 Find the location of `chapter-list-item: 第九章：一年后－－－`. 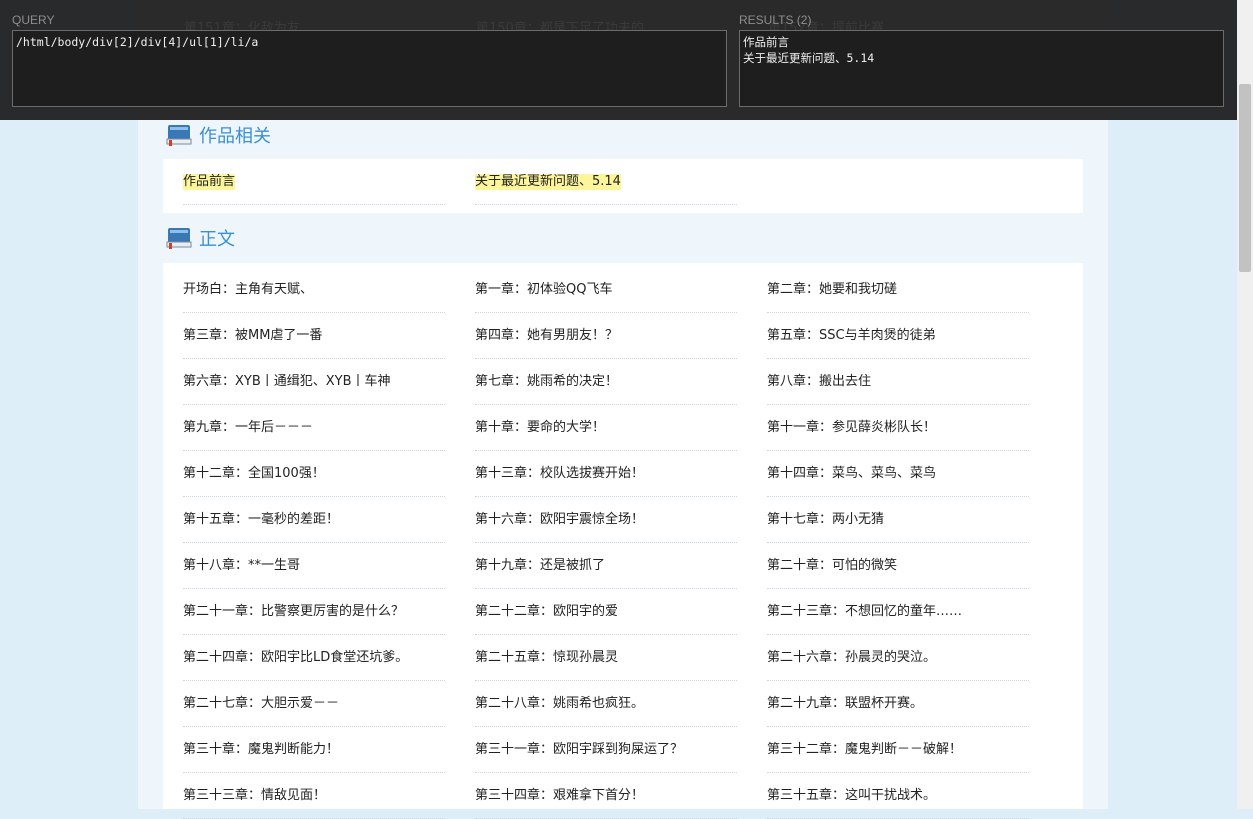

chapter-list-item: 第九章：一年后－－－ is located at coordinates (314, 428).